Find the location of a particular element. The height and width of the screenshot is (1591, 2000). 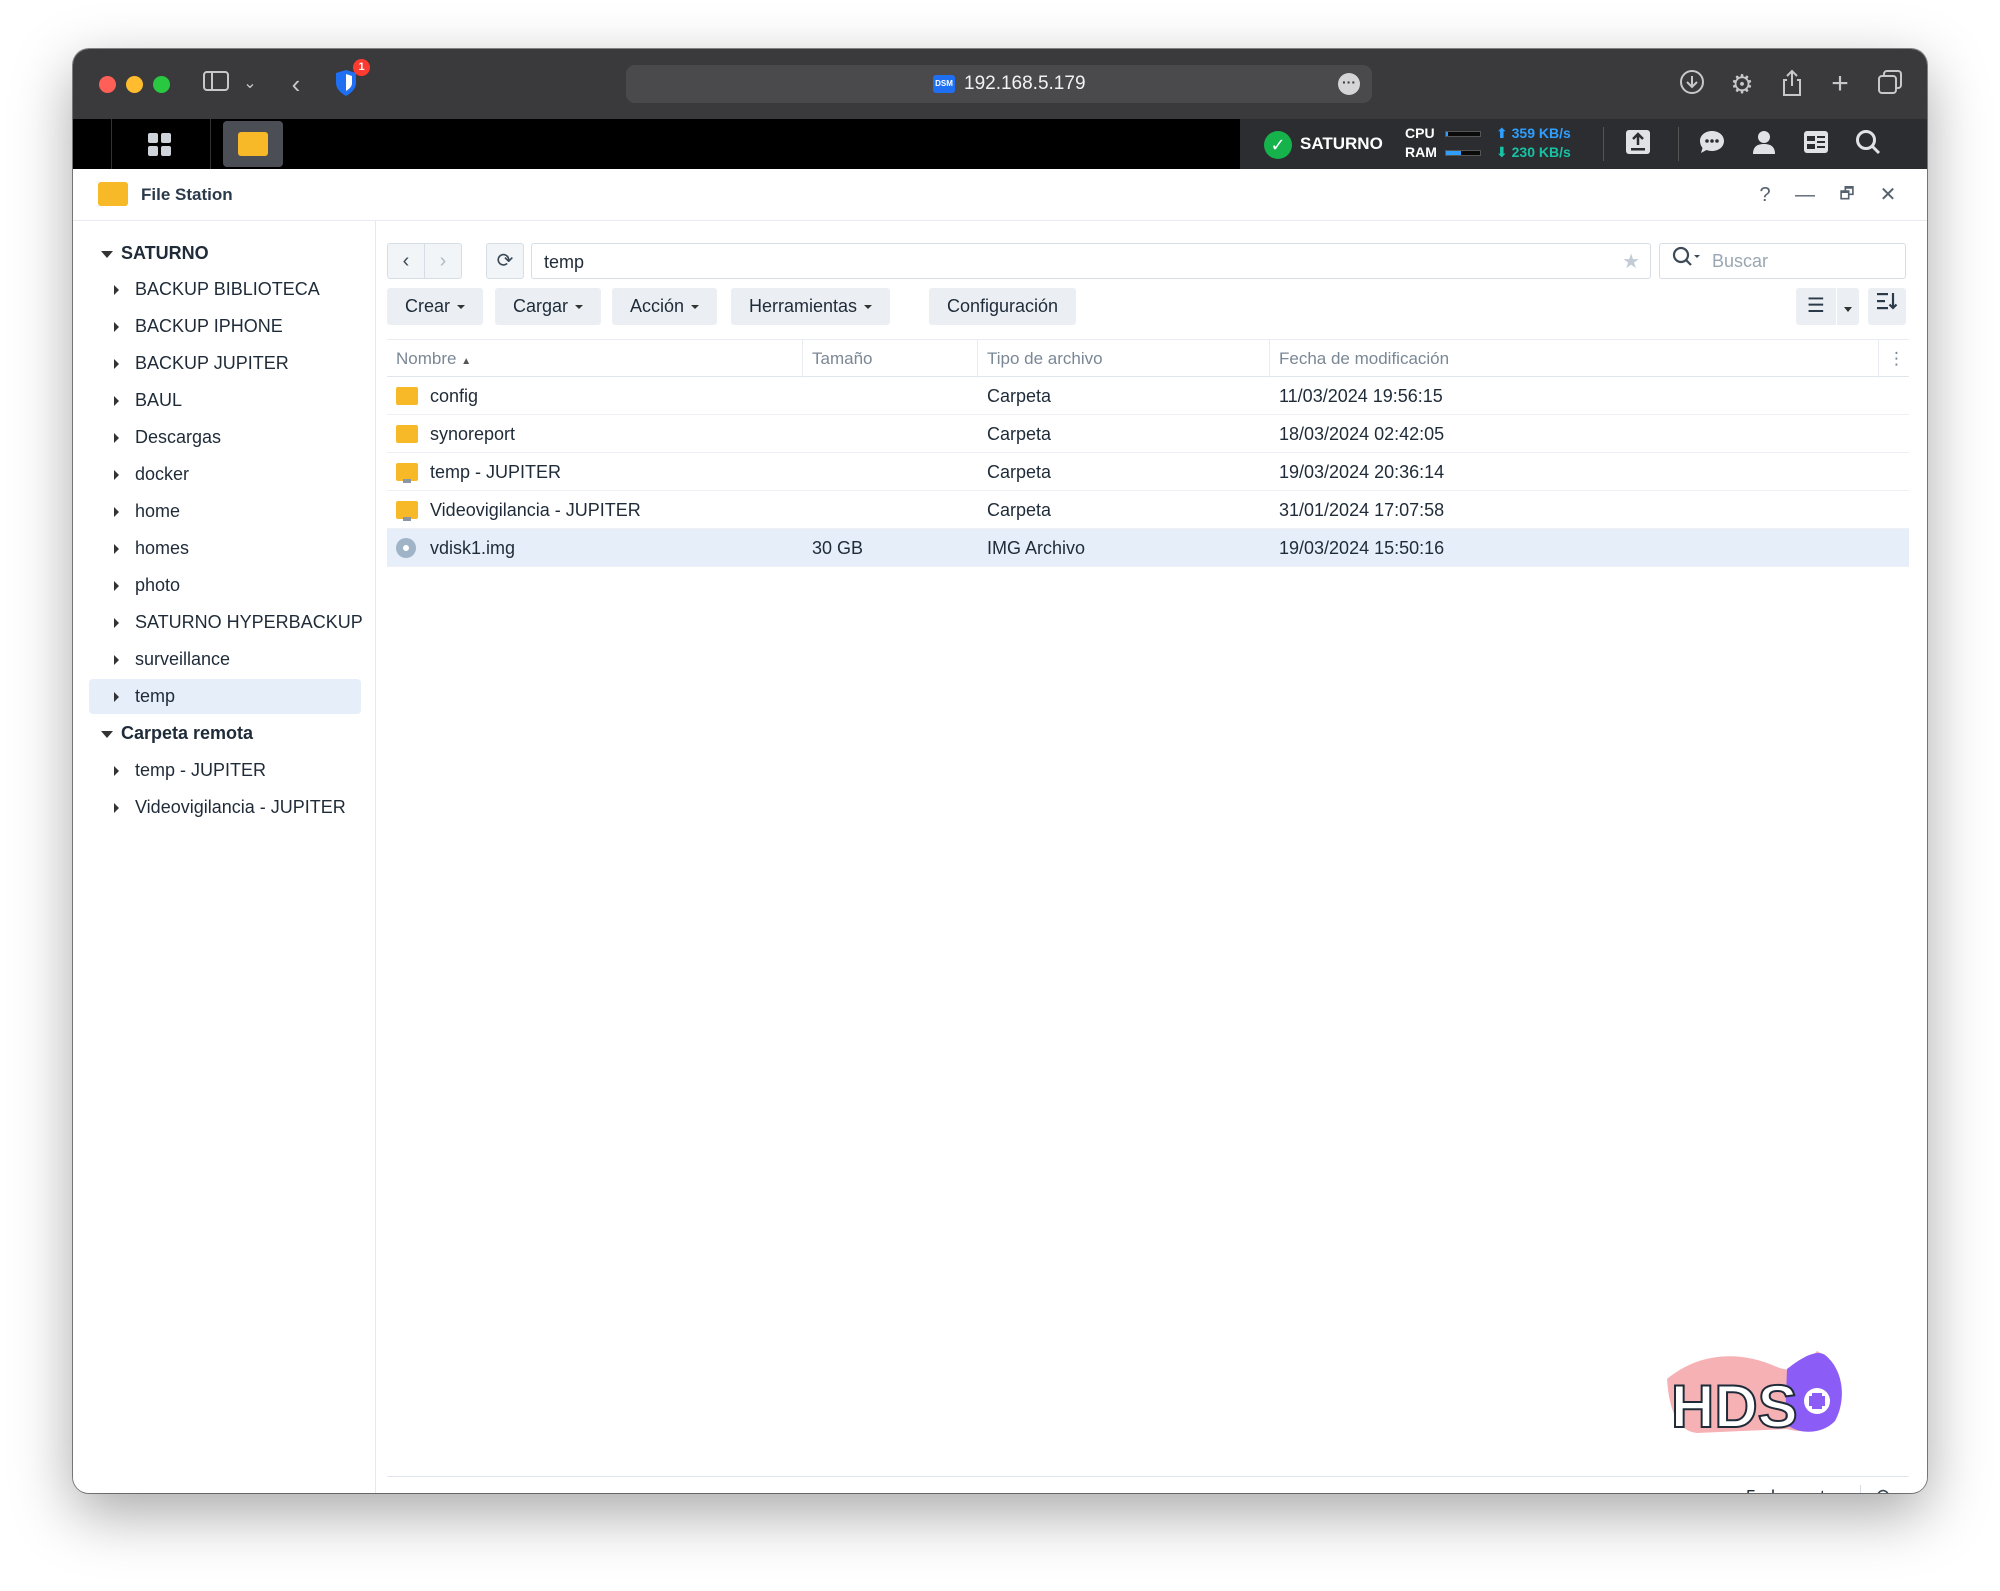

table-row: synoreport Carpeta 18/03/2024 02:42:05 is located at coordinates (1148, 434).